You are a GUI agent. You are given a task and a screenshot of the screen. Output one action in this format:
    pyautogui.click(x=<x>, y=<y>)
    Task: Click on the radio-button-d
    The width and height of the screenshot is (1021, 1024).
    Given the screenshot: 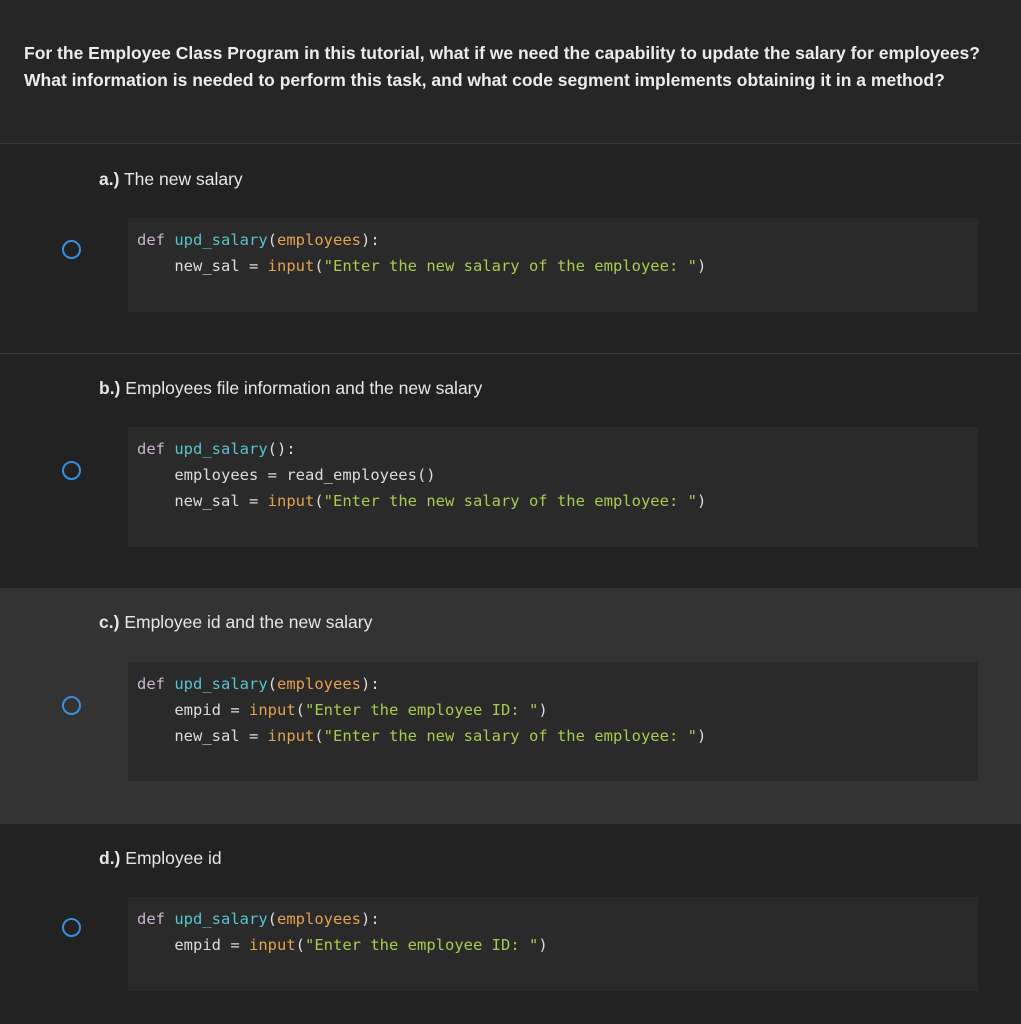 What is the action you would take?
    pyautogui.click(x=71, y=927)
    